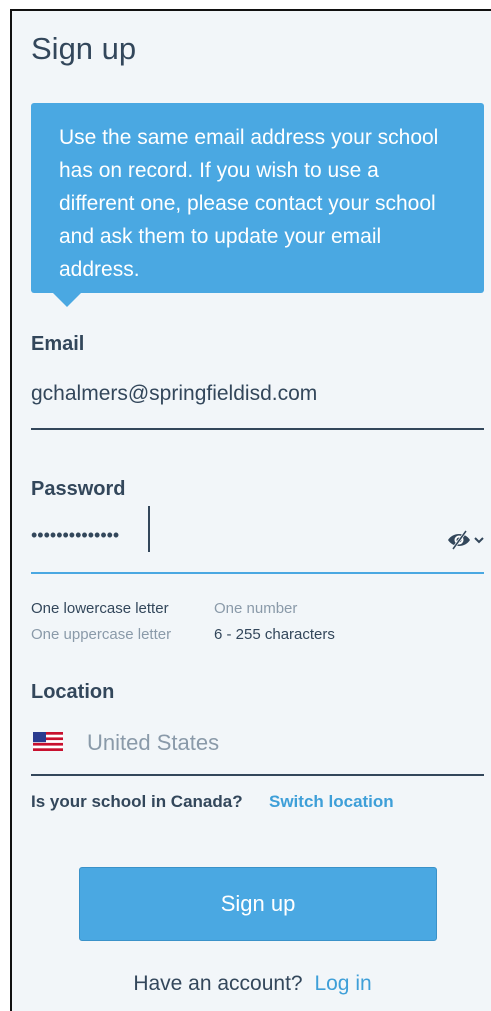 This screenshot has width=491, height=1011. Describe the element at coordinates (149, 529) in the screenshot. I see `text-caret` at that location.